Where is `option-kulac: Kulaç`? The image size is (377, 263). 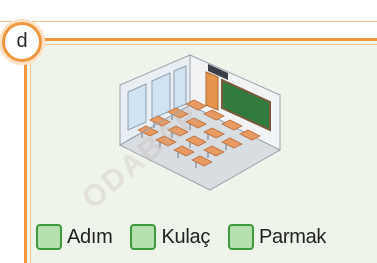 option-kulac: Kulaç is located at coordinates (170, 237).